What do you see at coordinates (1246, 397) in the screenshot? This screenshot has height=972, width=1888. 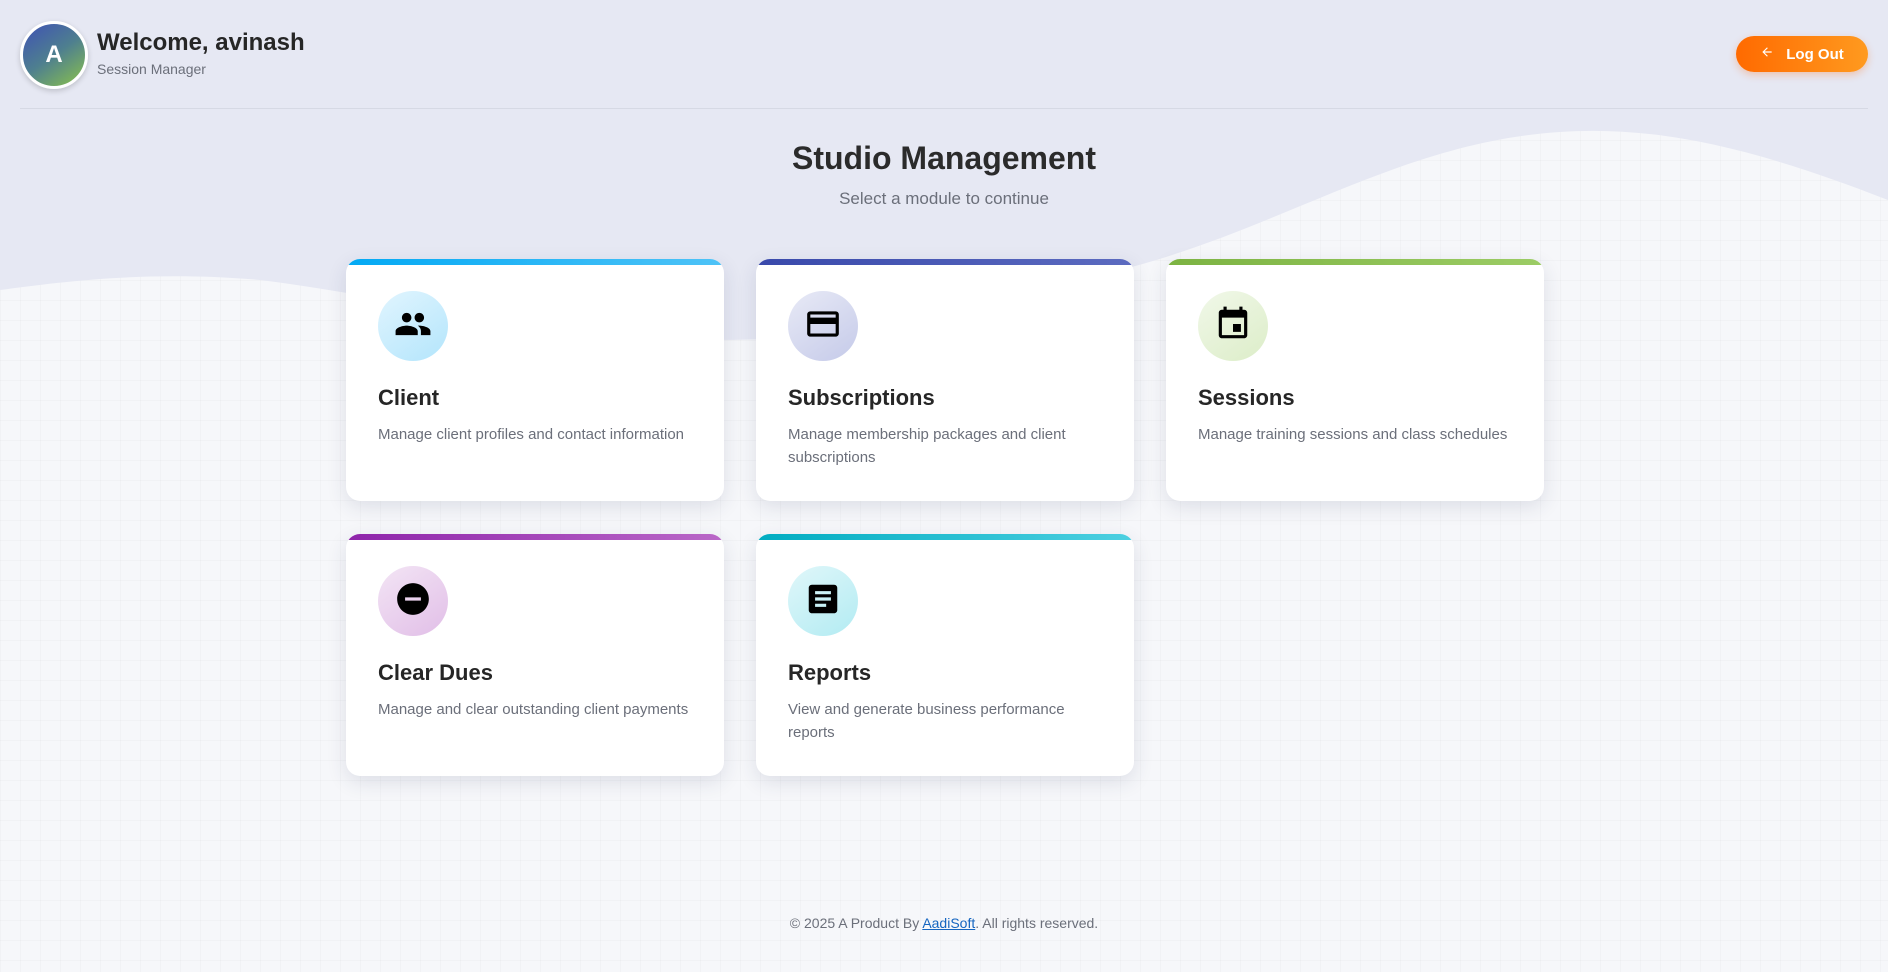 I see `card-title: Sessions` at bounding box center [1246, 397].